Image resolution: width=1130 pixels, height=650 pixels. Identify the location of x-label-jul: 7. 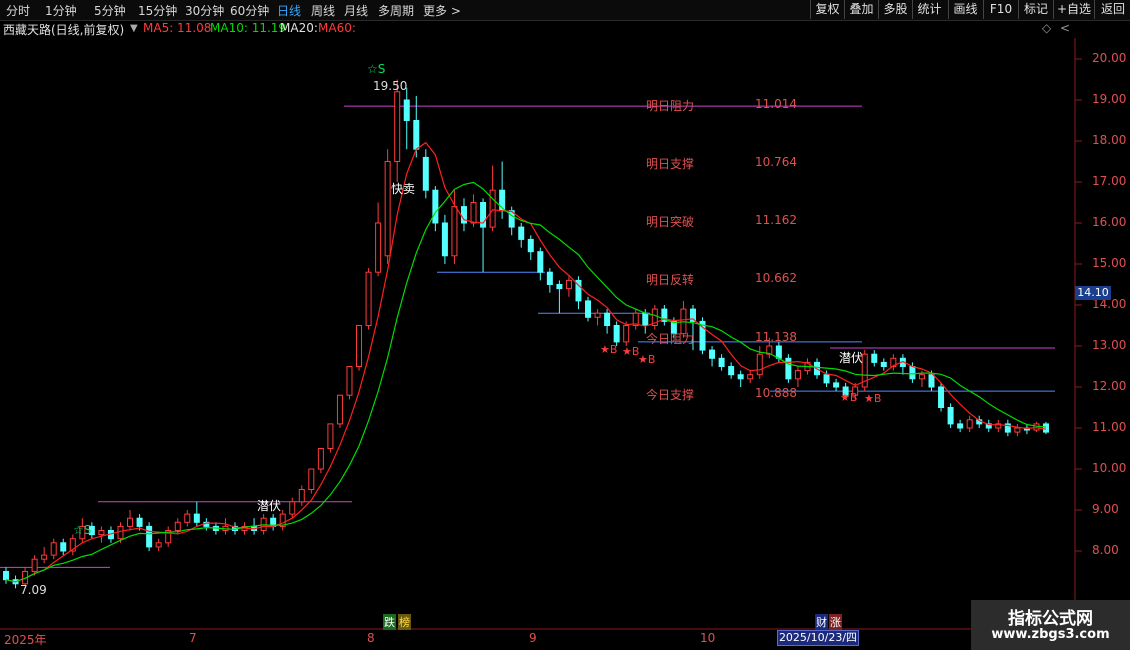
(193, 638).